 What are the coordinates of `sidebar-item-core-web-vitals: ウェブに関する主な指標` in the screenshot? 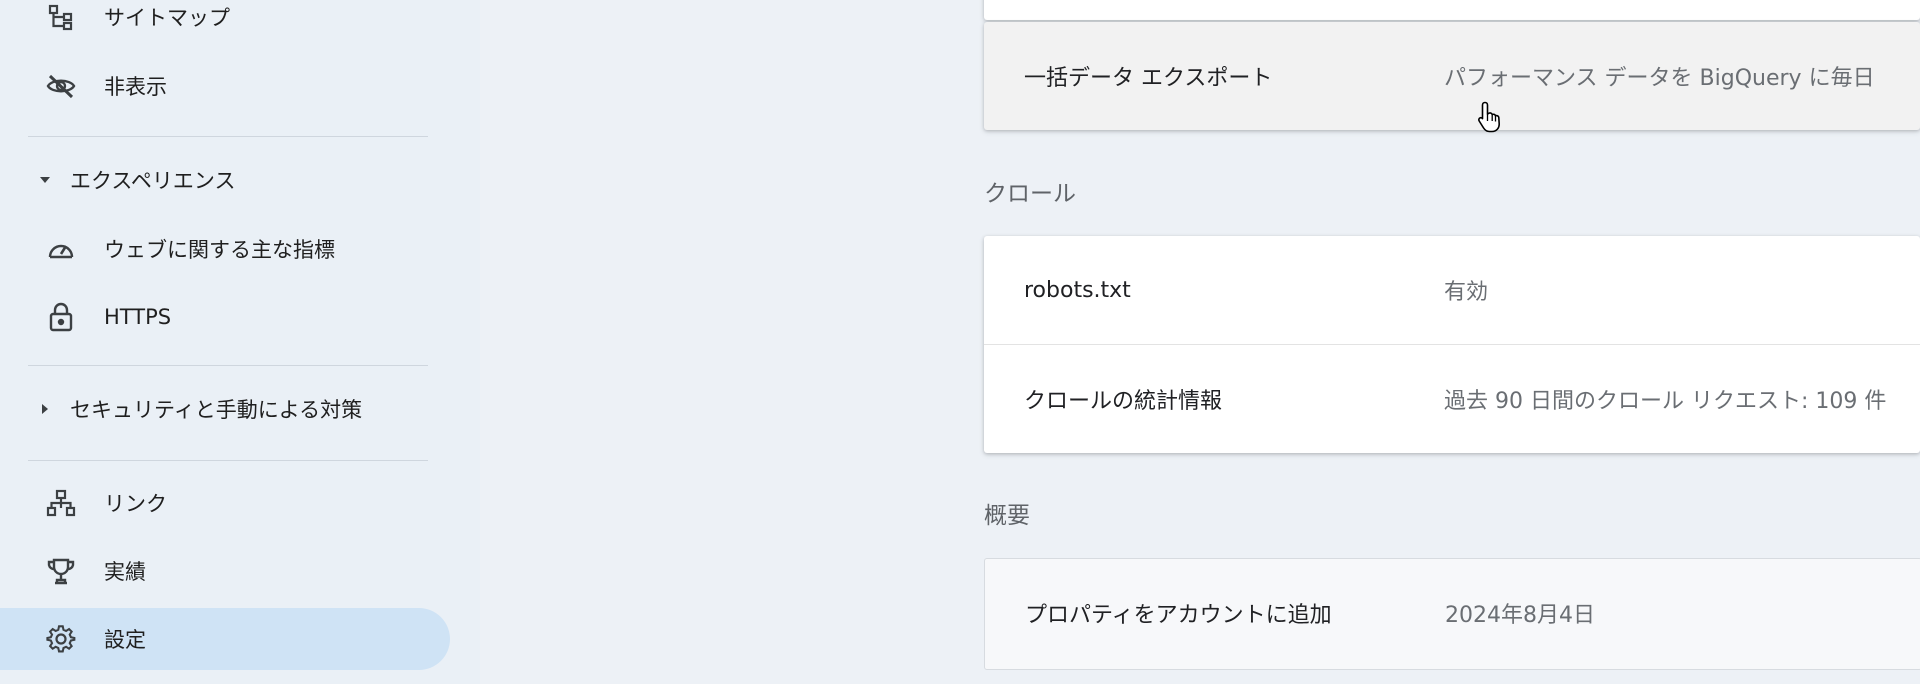 It's located at (225, 249).